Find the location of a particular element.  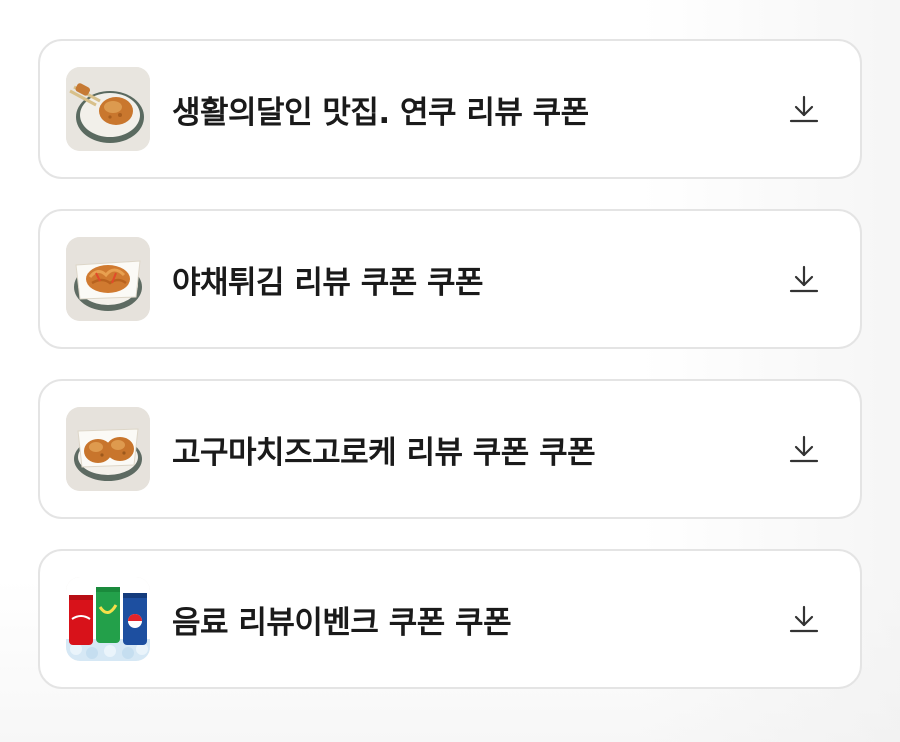

sweet-potato-croquette-plate-icon is located at coordinates (108, 449).